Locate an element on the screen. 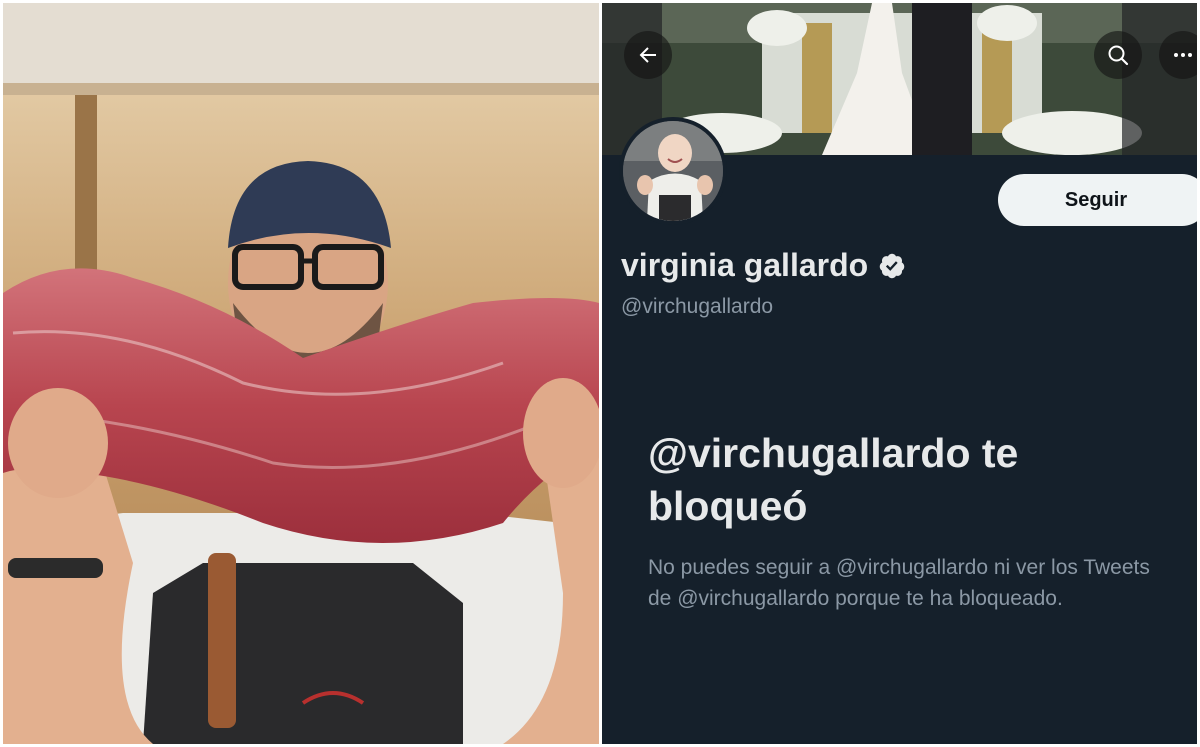 This screenshot has width=1200, height=747. arrow-left-icon is located at coordinates (647, 55).